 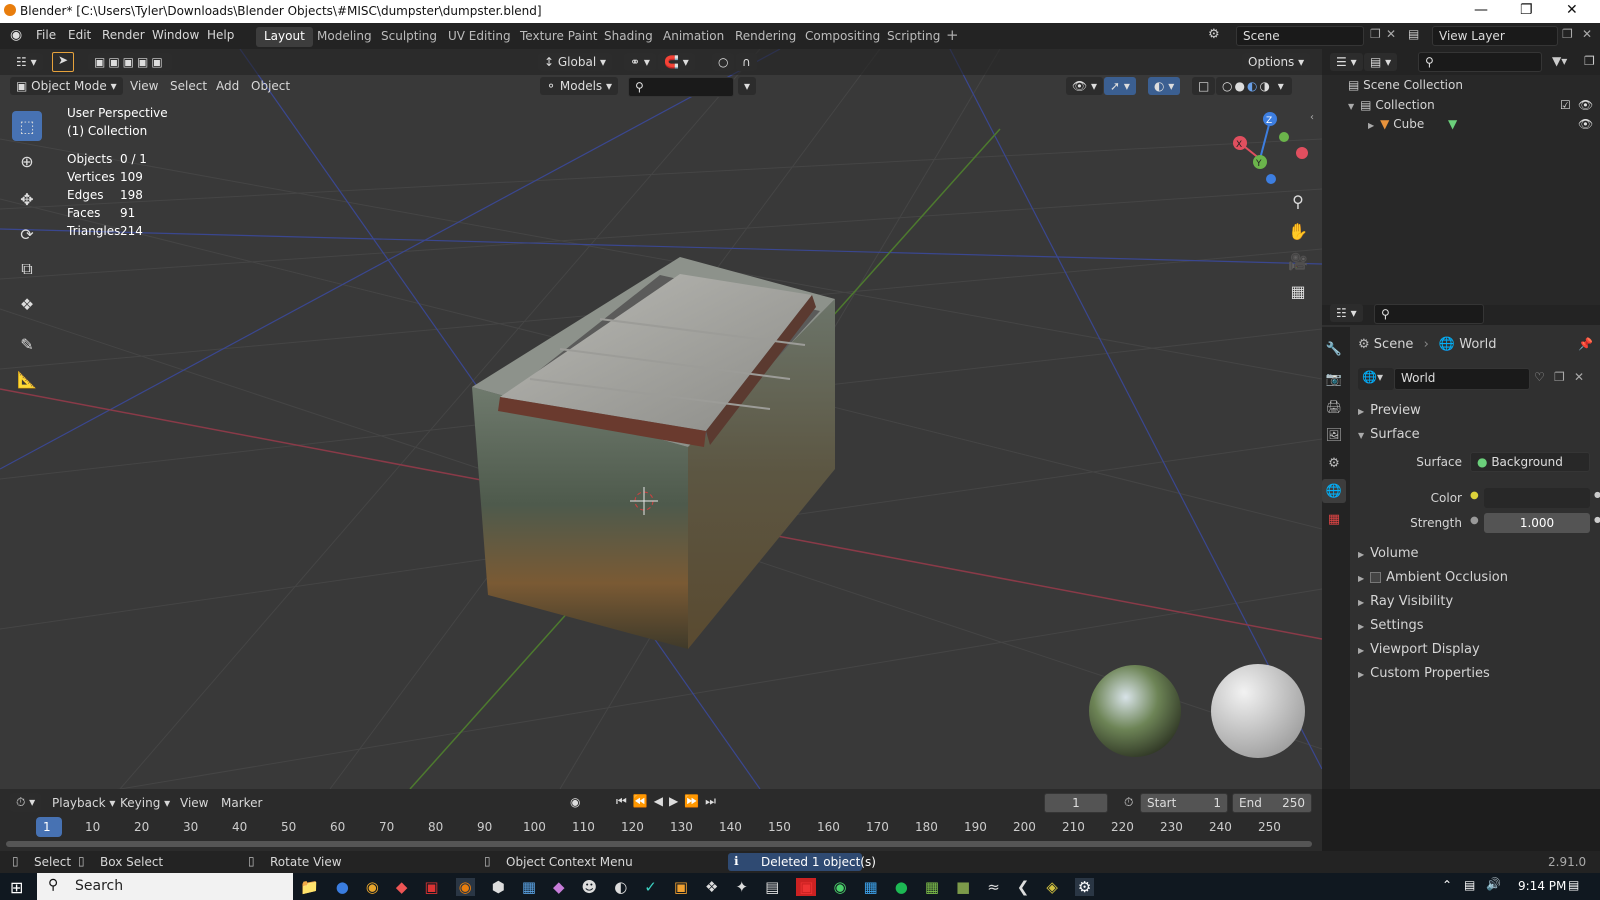 I want to click on steam-icon: ⚙, so click(x=1084, y=886).